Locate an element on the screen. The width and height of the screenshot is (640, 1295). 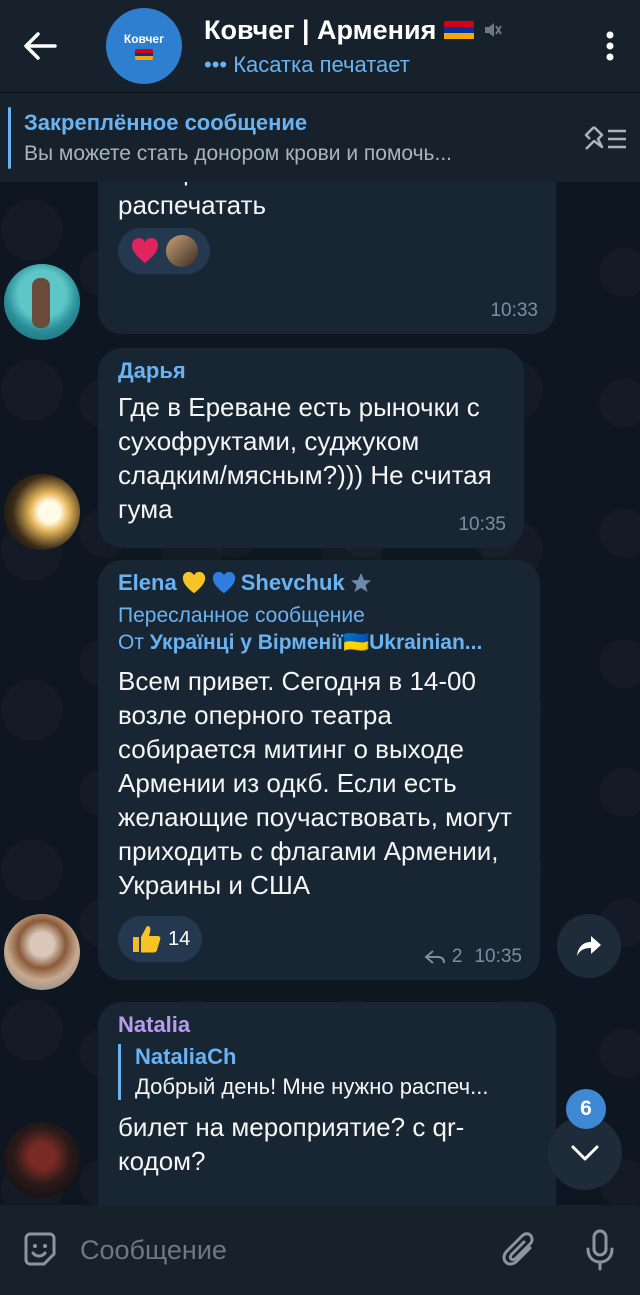
blue-heart-icon is located at coordinates (223, 582).